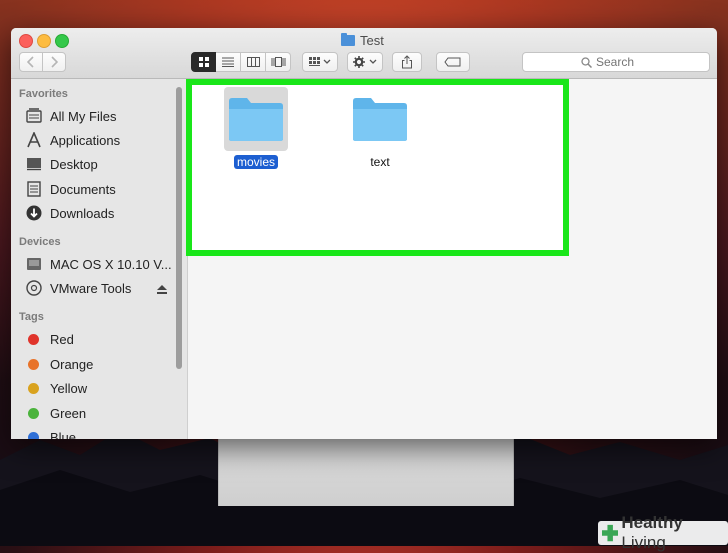 Image resolution: width=728 pixels, height=553 pixels. I want to click on gear-icon, so click(365, 62).